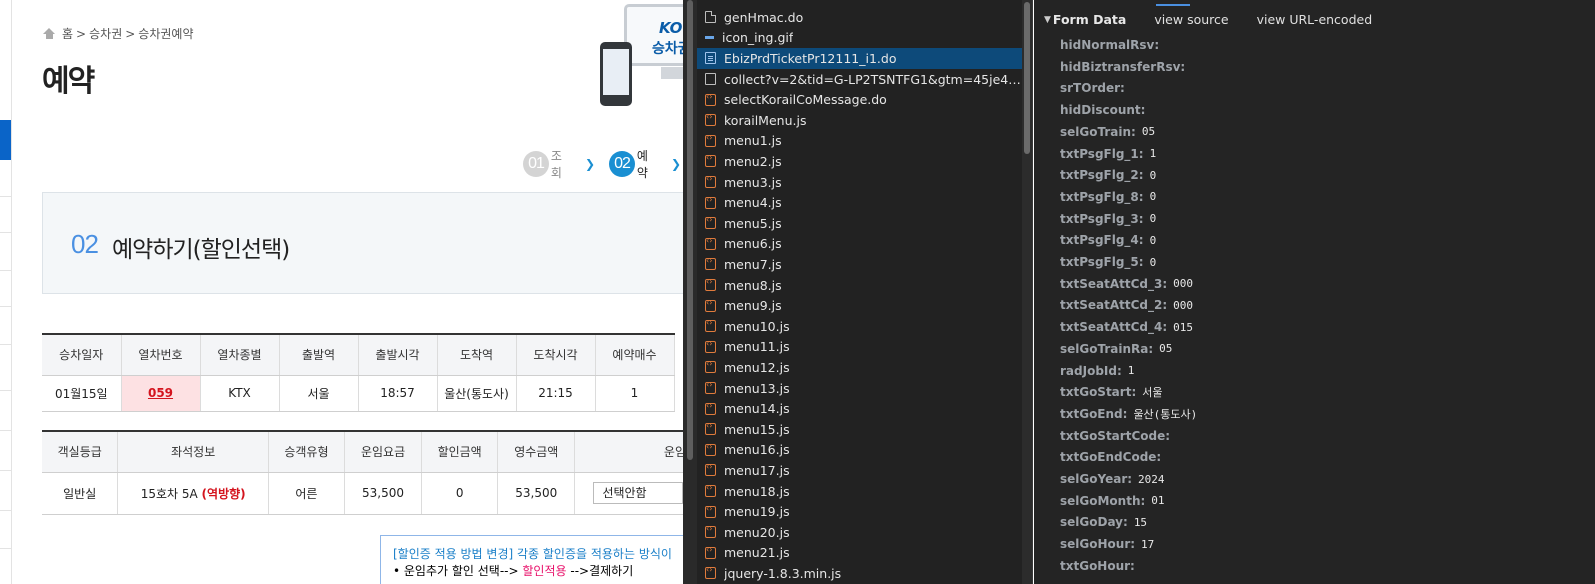 This screenshot has width=1595, height=584. I want to click on left-sidebar-strip, so click(6, 292).